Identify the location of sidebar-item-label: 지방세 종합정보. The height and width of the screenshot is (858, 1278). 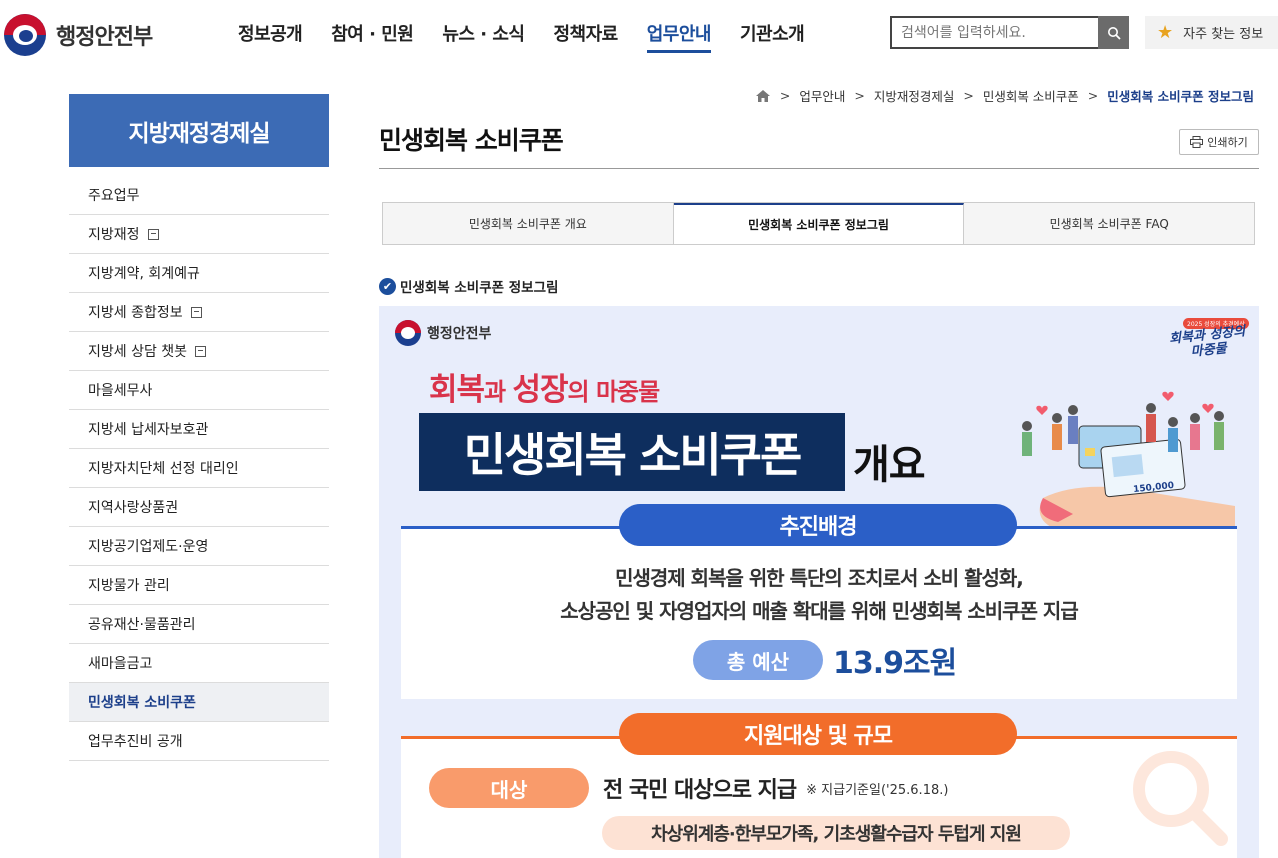
(135, 313).